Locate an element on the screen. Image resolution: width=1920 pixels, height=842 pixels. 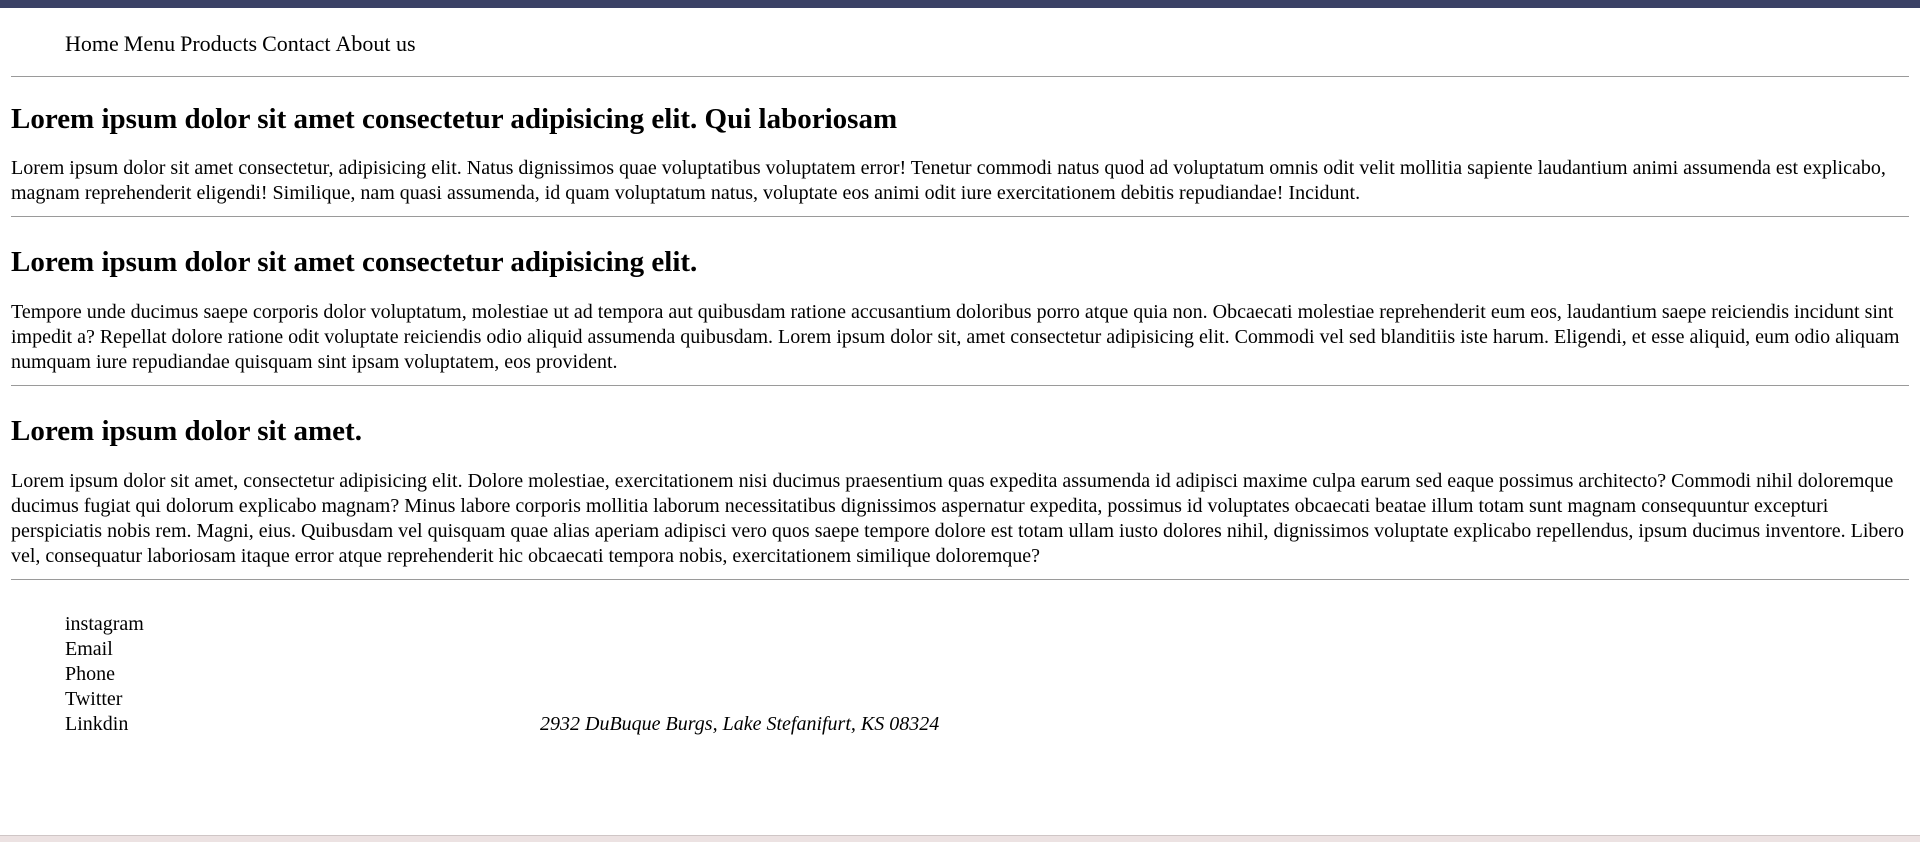
footer-link-email: Email is located at coordinates (987, 649).